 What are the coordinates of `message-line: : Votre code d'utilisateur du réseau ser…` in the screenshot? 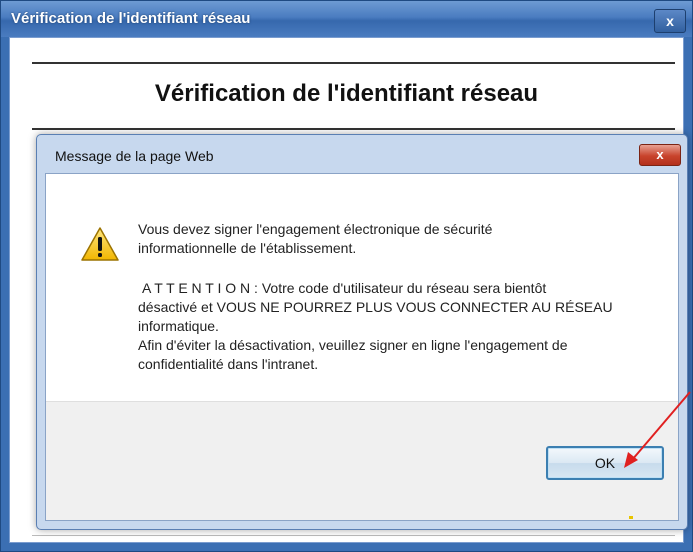 It's located at (398, 288).